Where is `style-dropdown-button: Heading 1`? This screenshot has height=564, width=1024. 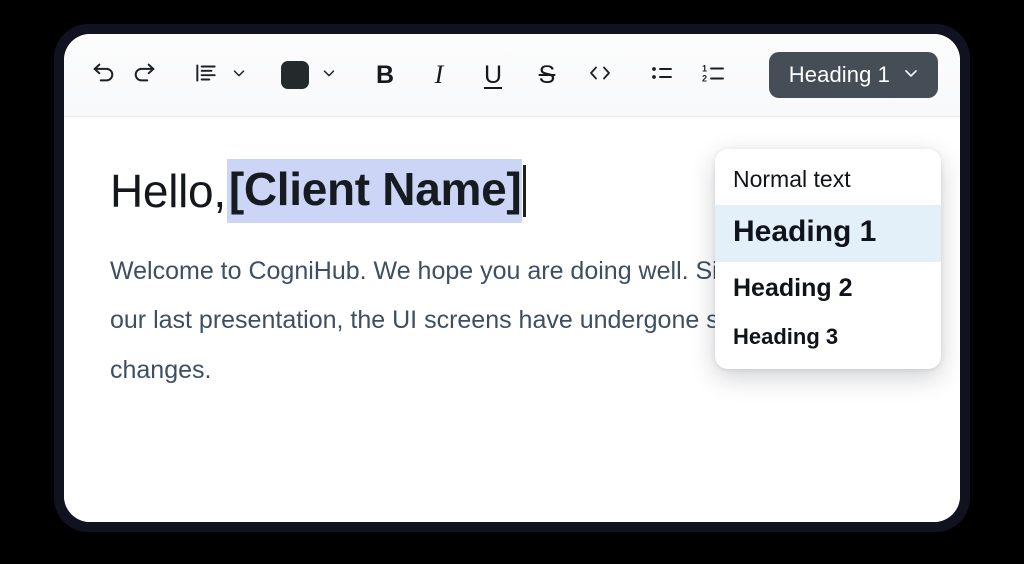 style-dropdown-button: Heading 1 is located at coordinates (853, 75).